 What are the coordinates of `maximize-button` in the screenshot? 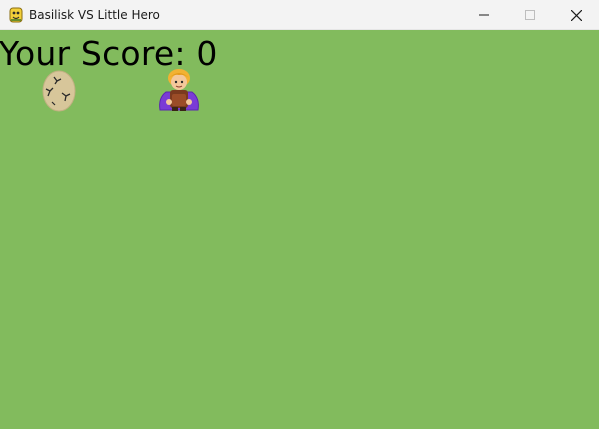 It's located at (530, 15).